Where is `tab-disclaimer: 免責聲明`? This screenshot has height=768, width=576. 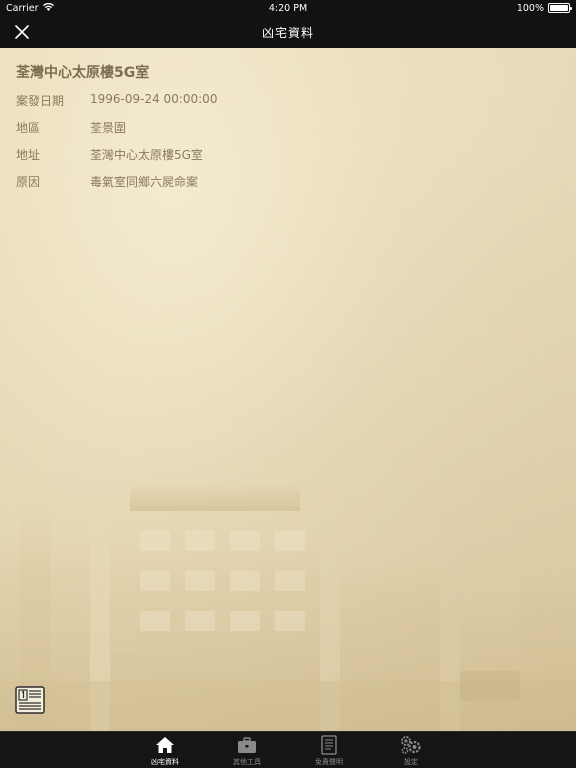
tab-disclaimer: 免責聲明 is located at coordinates (329, 750).